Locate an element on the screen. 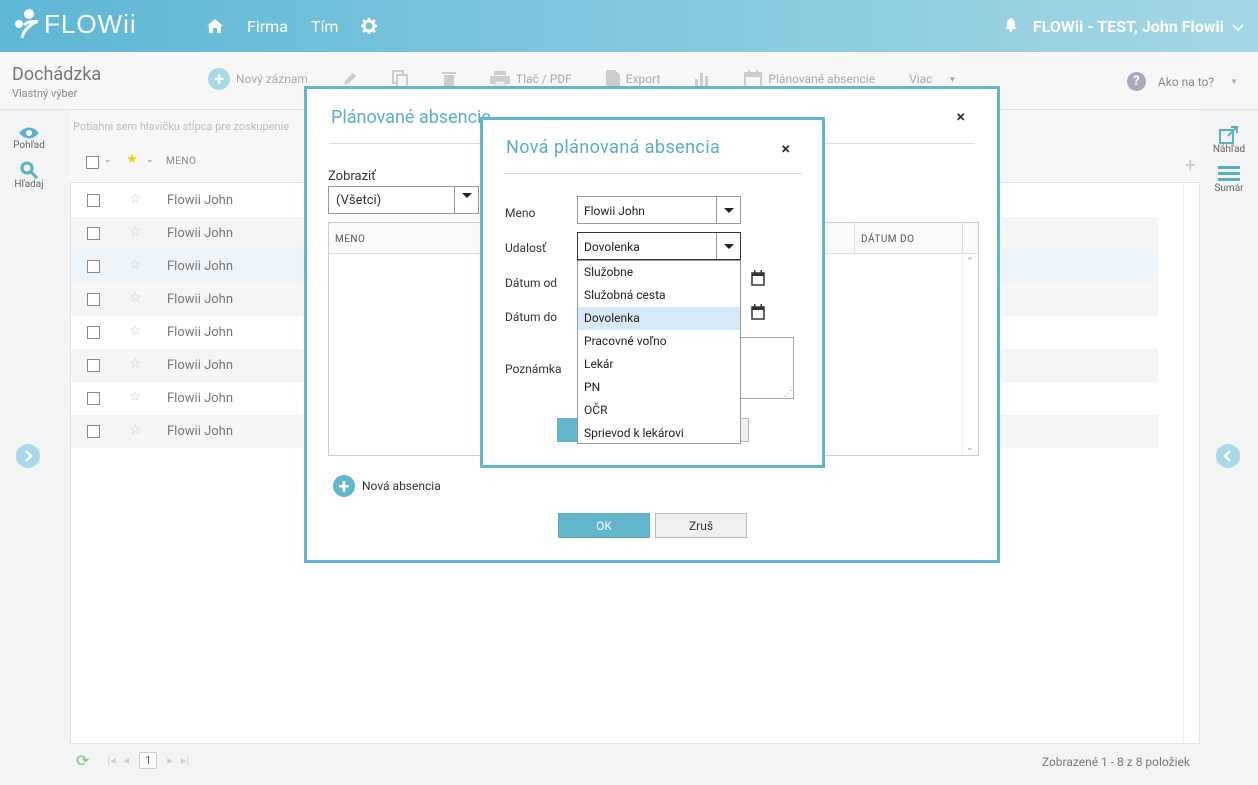 Image resolution: width=1258 pixels, height=785 pixels. edit-button is located at coordinates (350, 79).